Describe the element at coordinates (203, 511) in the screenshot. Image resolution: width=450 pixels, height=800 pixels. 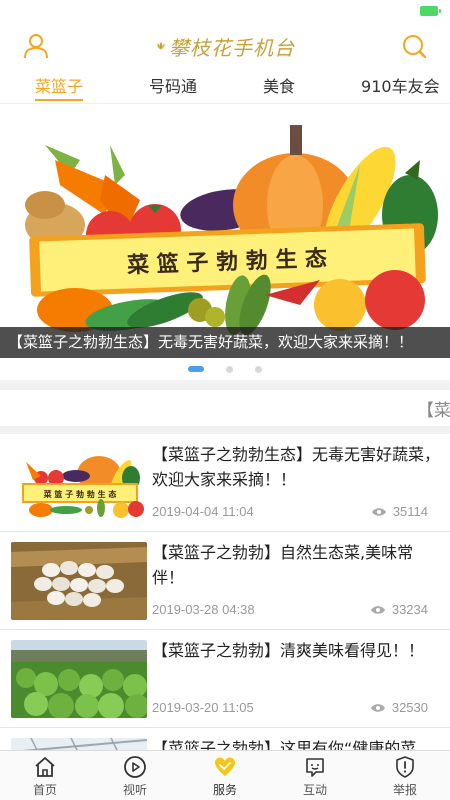
I see `news-date: 2019-04-04 11:04` at that location.